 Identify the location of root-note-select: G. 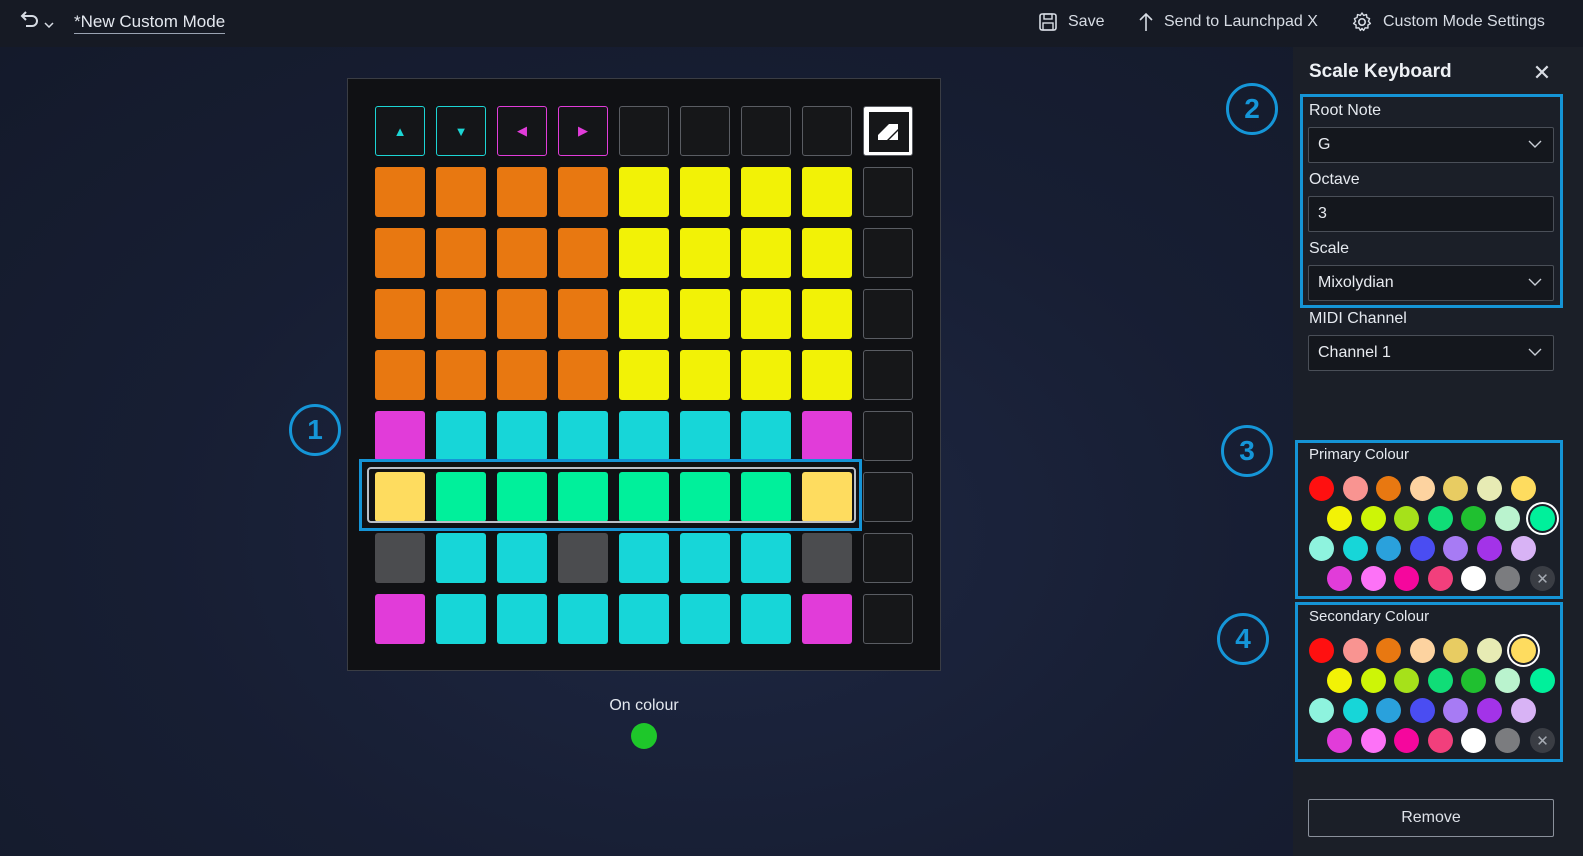
(1431, 145).